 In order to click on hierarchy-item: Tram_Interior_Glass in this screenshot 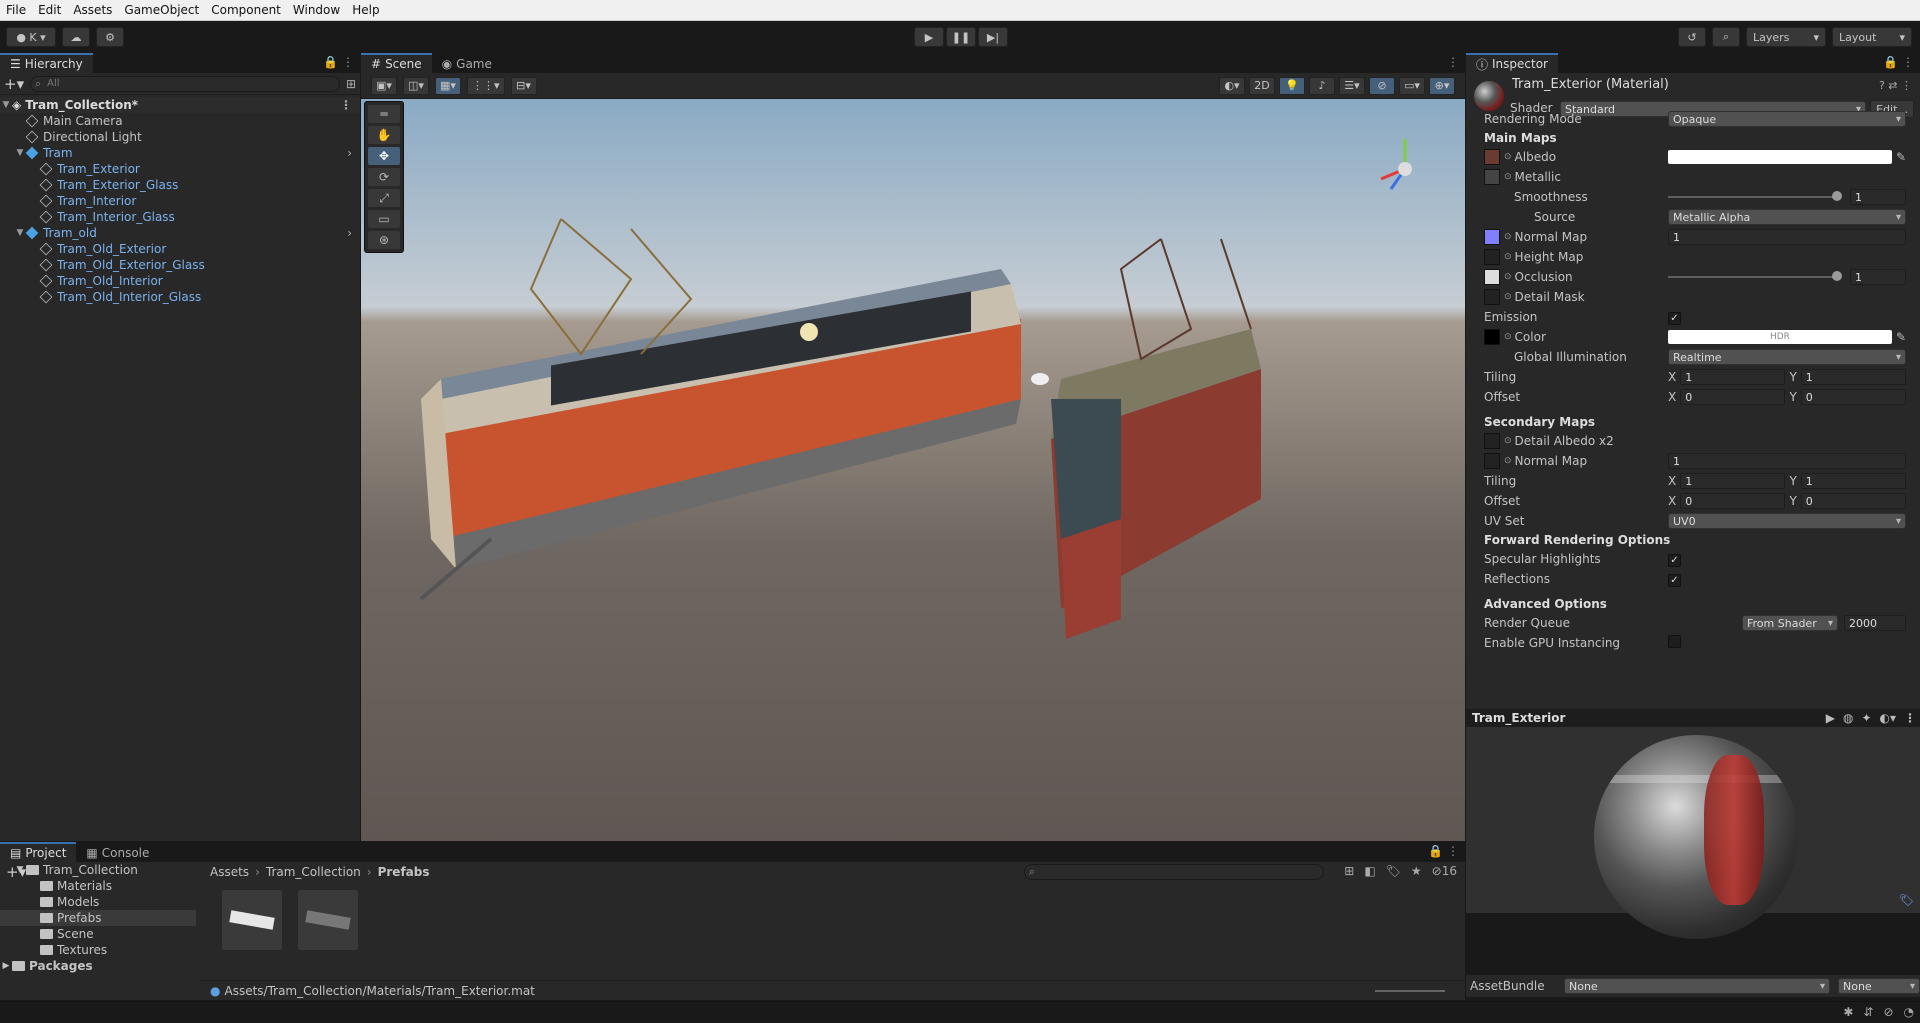, I will do `click(180, 217)`.